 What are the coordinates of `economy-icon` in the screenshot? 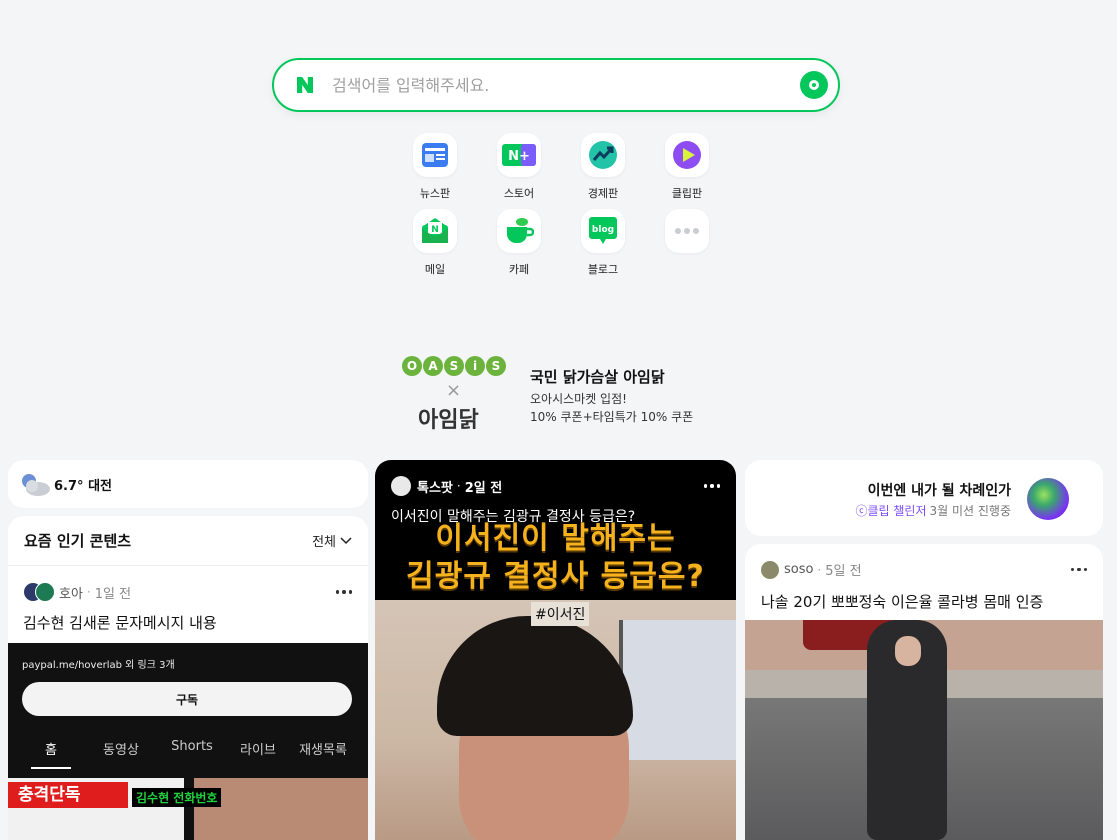 It's located at (603, 155).